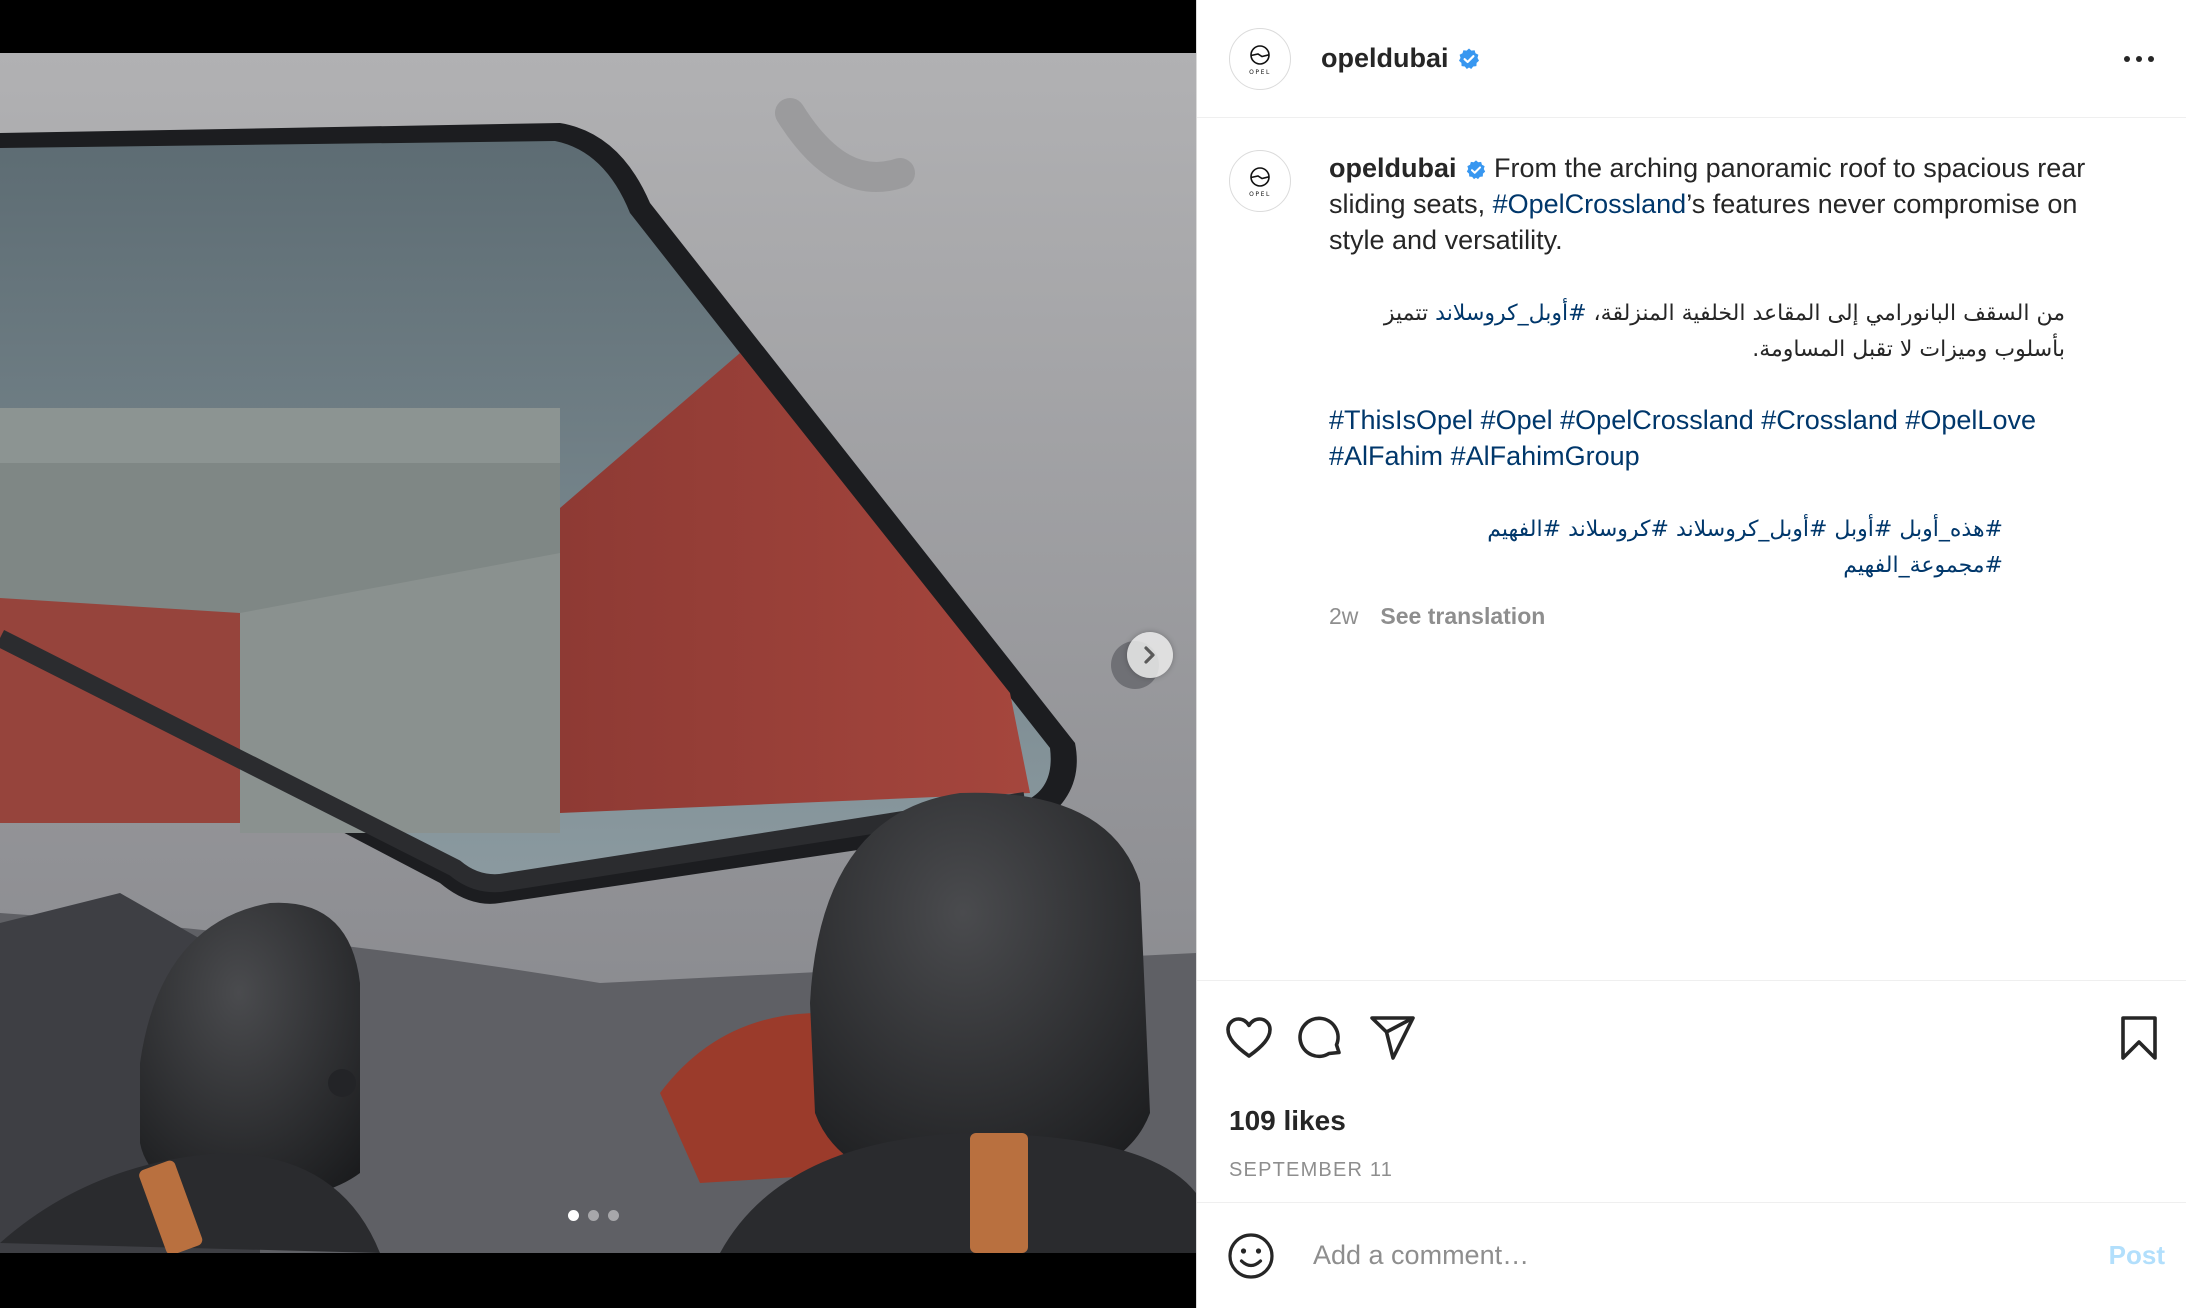 This screenshot has width=2186, height=1308. I want to click on carousel-indicator, so click(593, 1215).